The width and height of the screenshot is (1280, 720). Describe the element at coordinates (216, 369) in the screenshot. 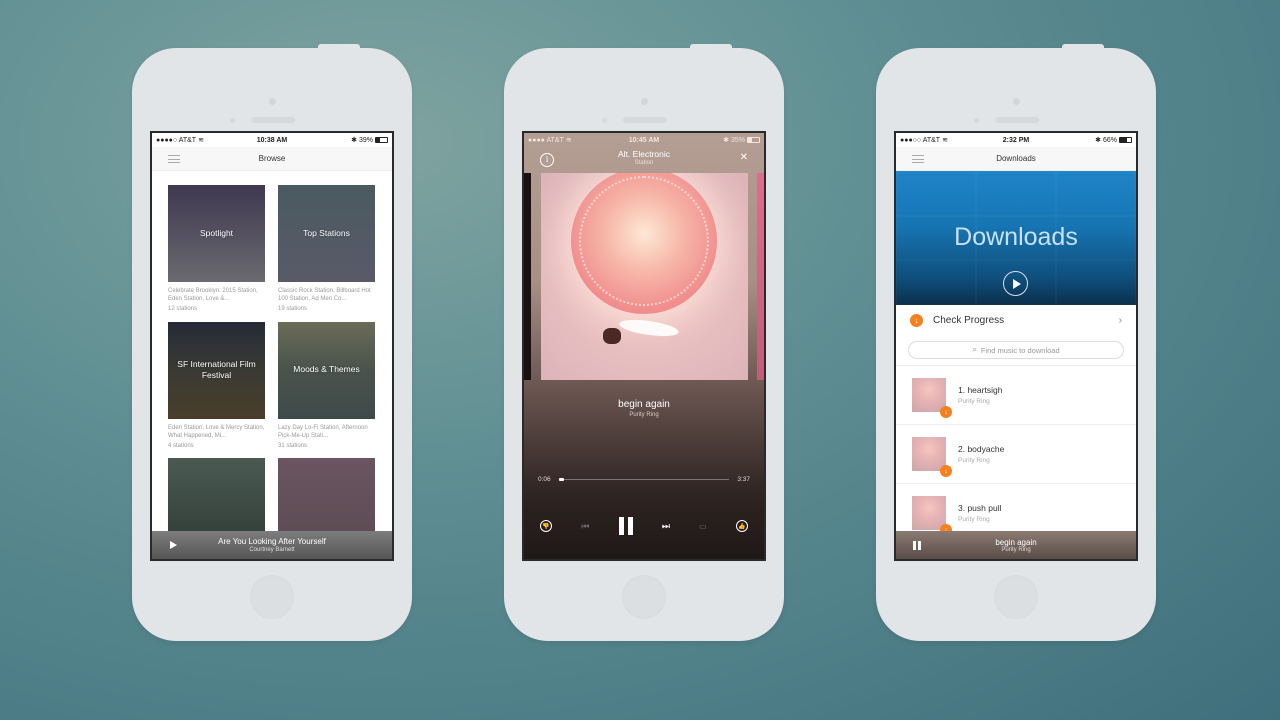

I see `tile-label: SF International Film Festival` at that location.